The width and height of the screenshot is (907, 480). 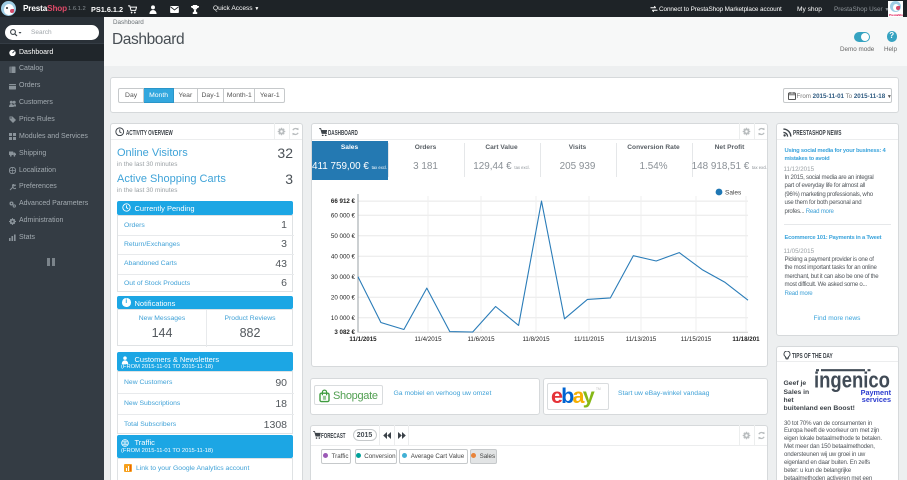 I want to click on svg-text: 11/8/2015, so click(x=536, y=339).